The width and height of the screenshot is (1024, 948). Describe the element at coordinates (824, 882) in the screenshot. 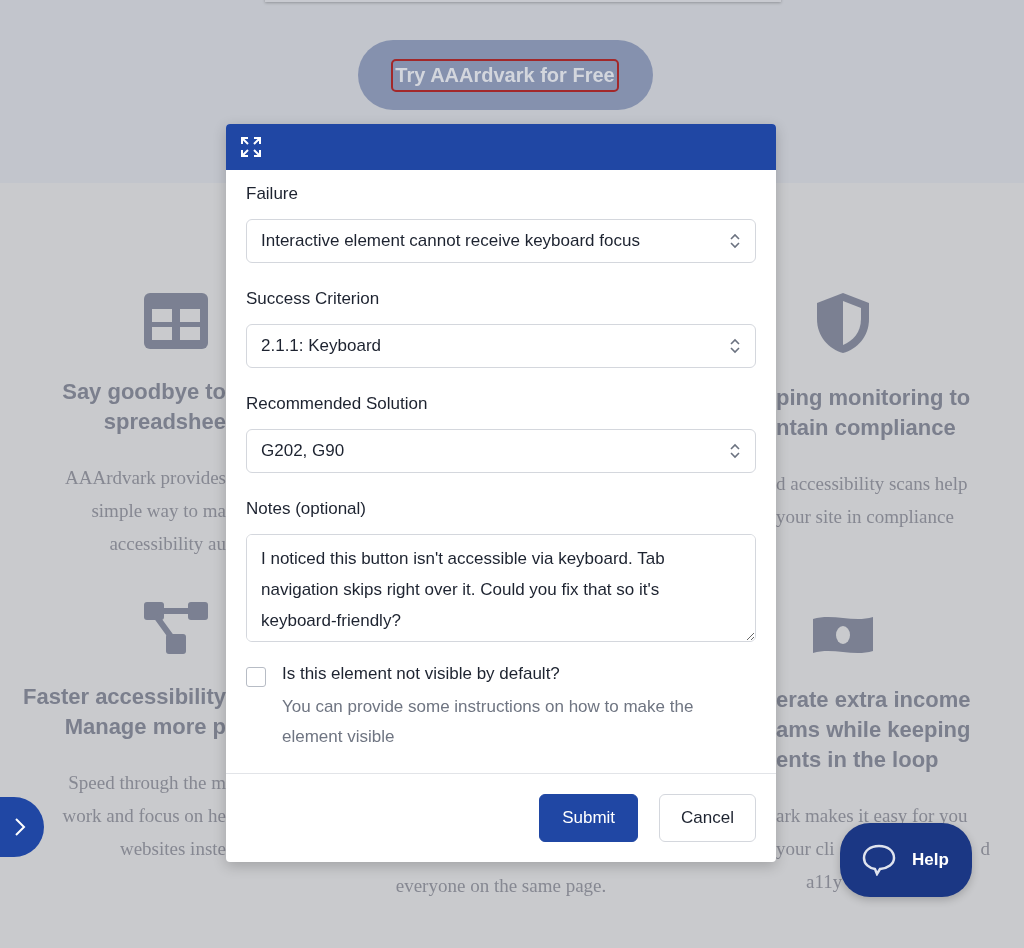

I see `feature-description: a11y` at that location.